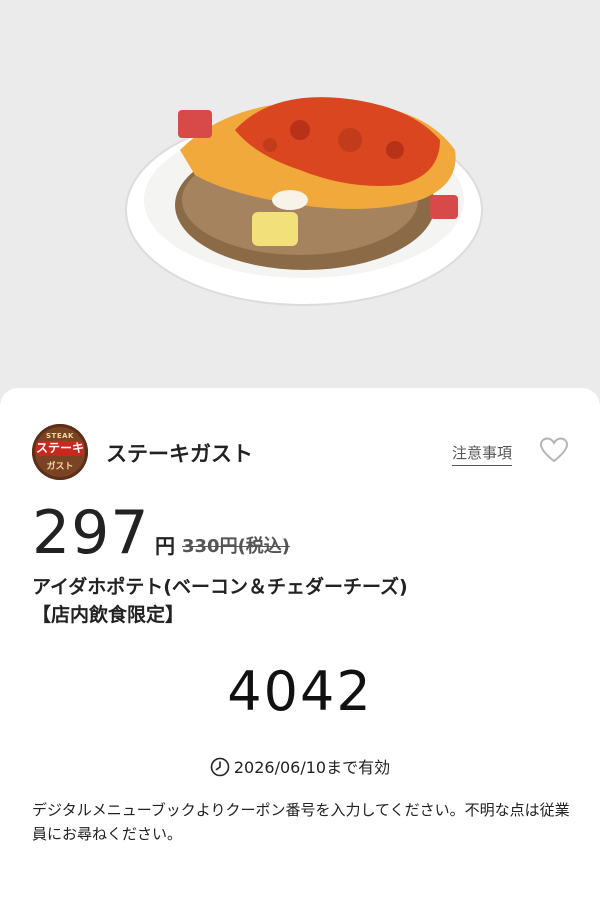 This screenshot has width=600, height=900. I want to click on coupon-code: 4042, so click(300, 691).